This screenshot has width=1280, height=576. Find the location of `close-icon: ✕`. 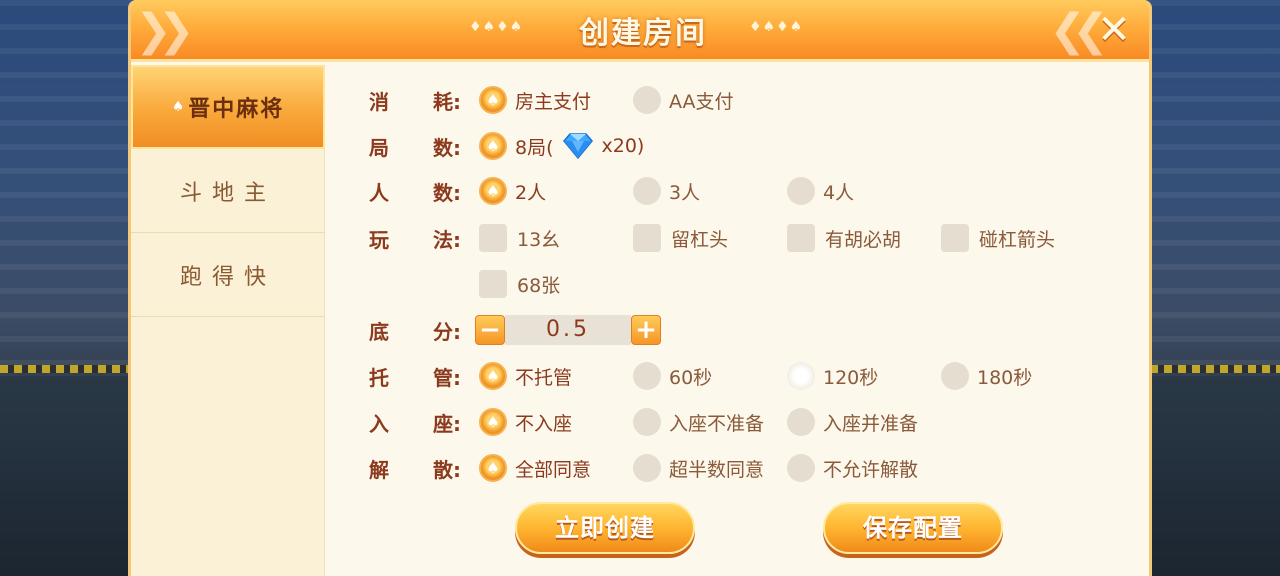

close-icon: ✕ is located at coordinates (1114, 30).